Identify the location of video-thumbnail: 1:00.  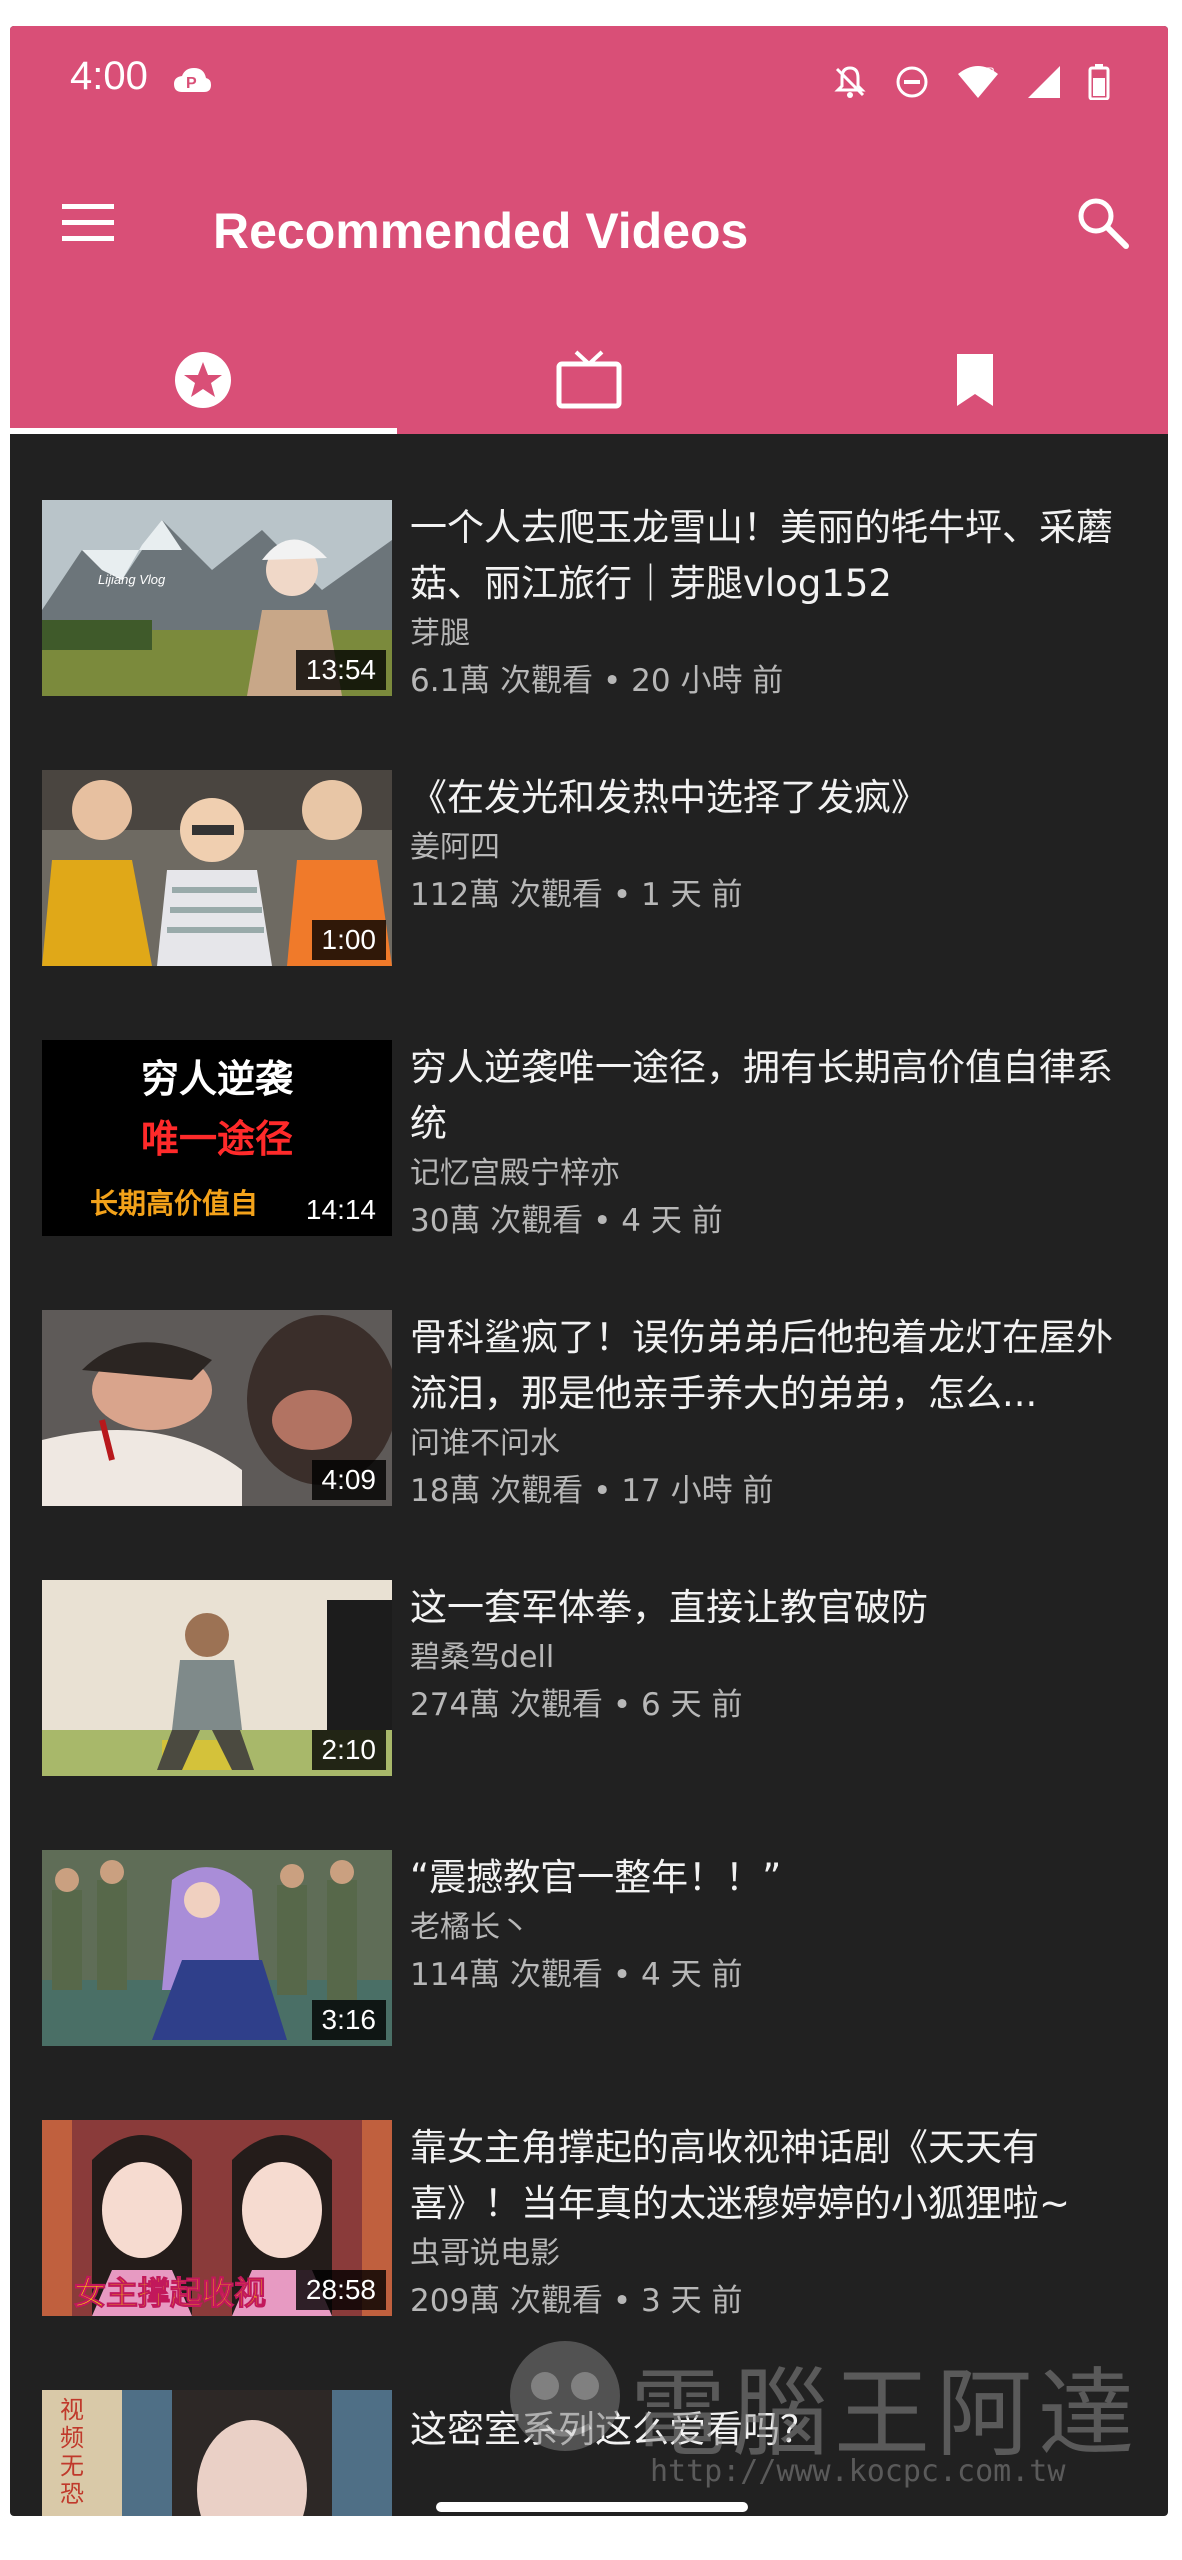
(217, 868).